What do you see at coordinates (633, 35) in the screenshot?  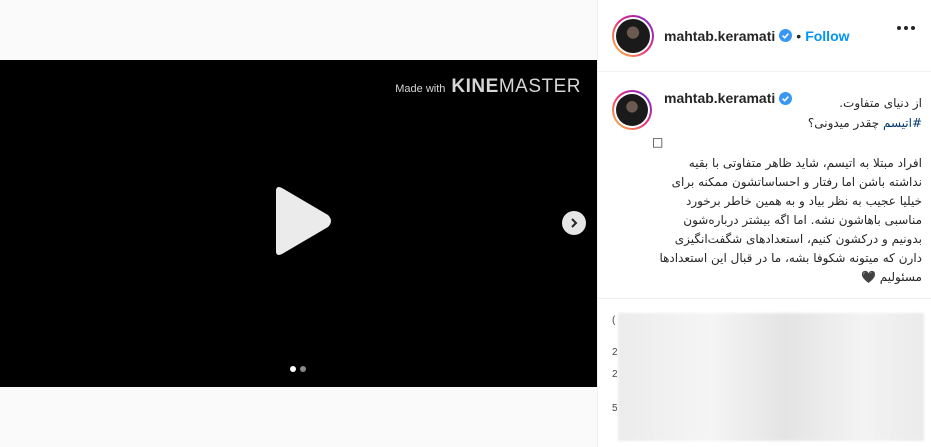 I see `avatar` at bounding box center [633, 35].